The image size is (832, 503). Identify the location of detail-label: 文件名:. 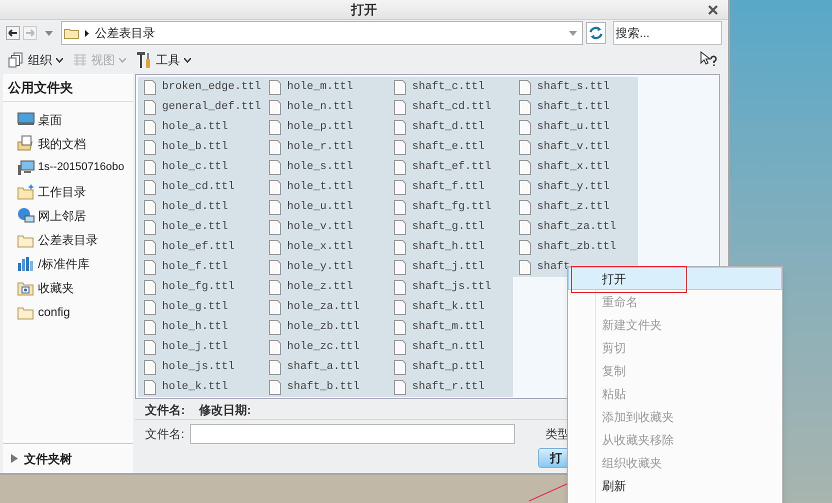
(165, 410).